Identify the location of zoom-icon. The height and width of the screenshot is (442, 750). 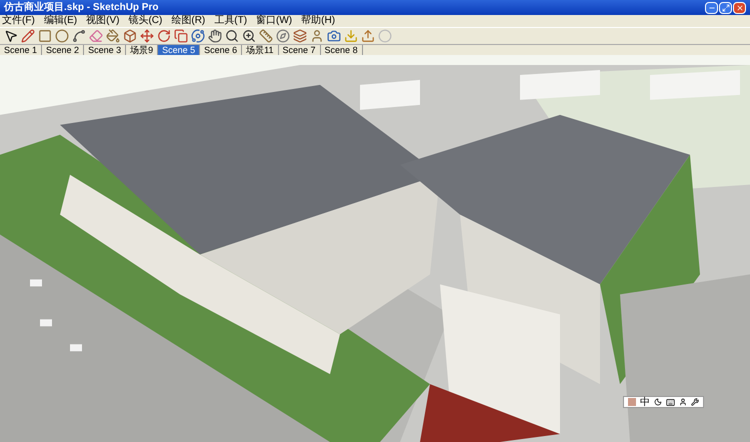
(232, 36).